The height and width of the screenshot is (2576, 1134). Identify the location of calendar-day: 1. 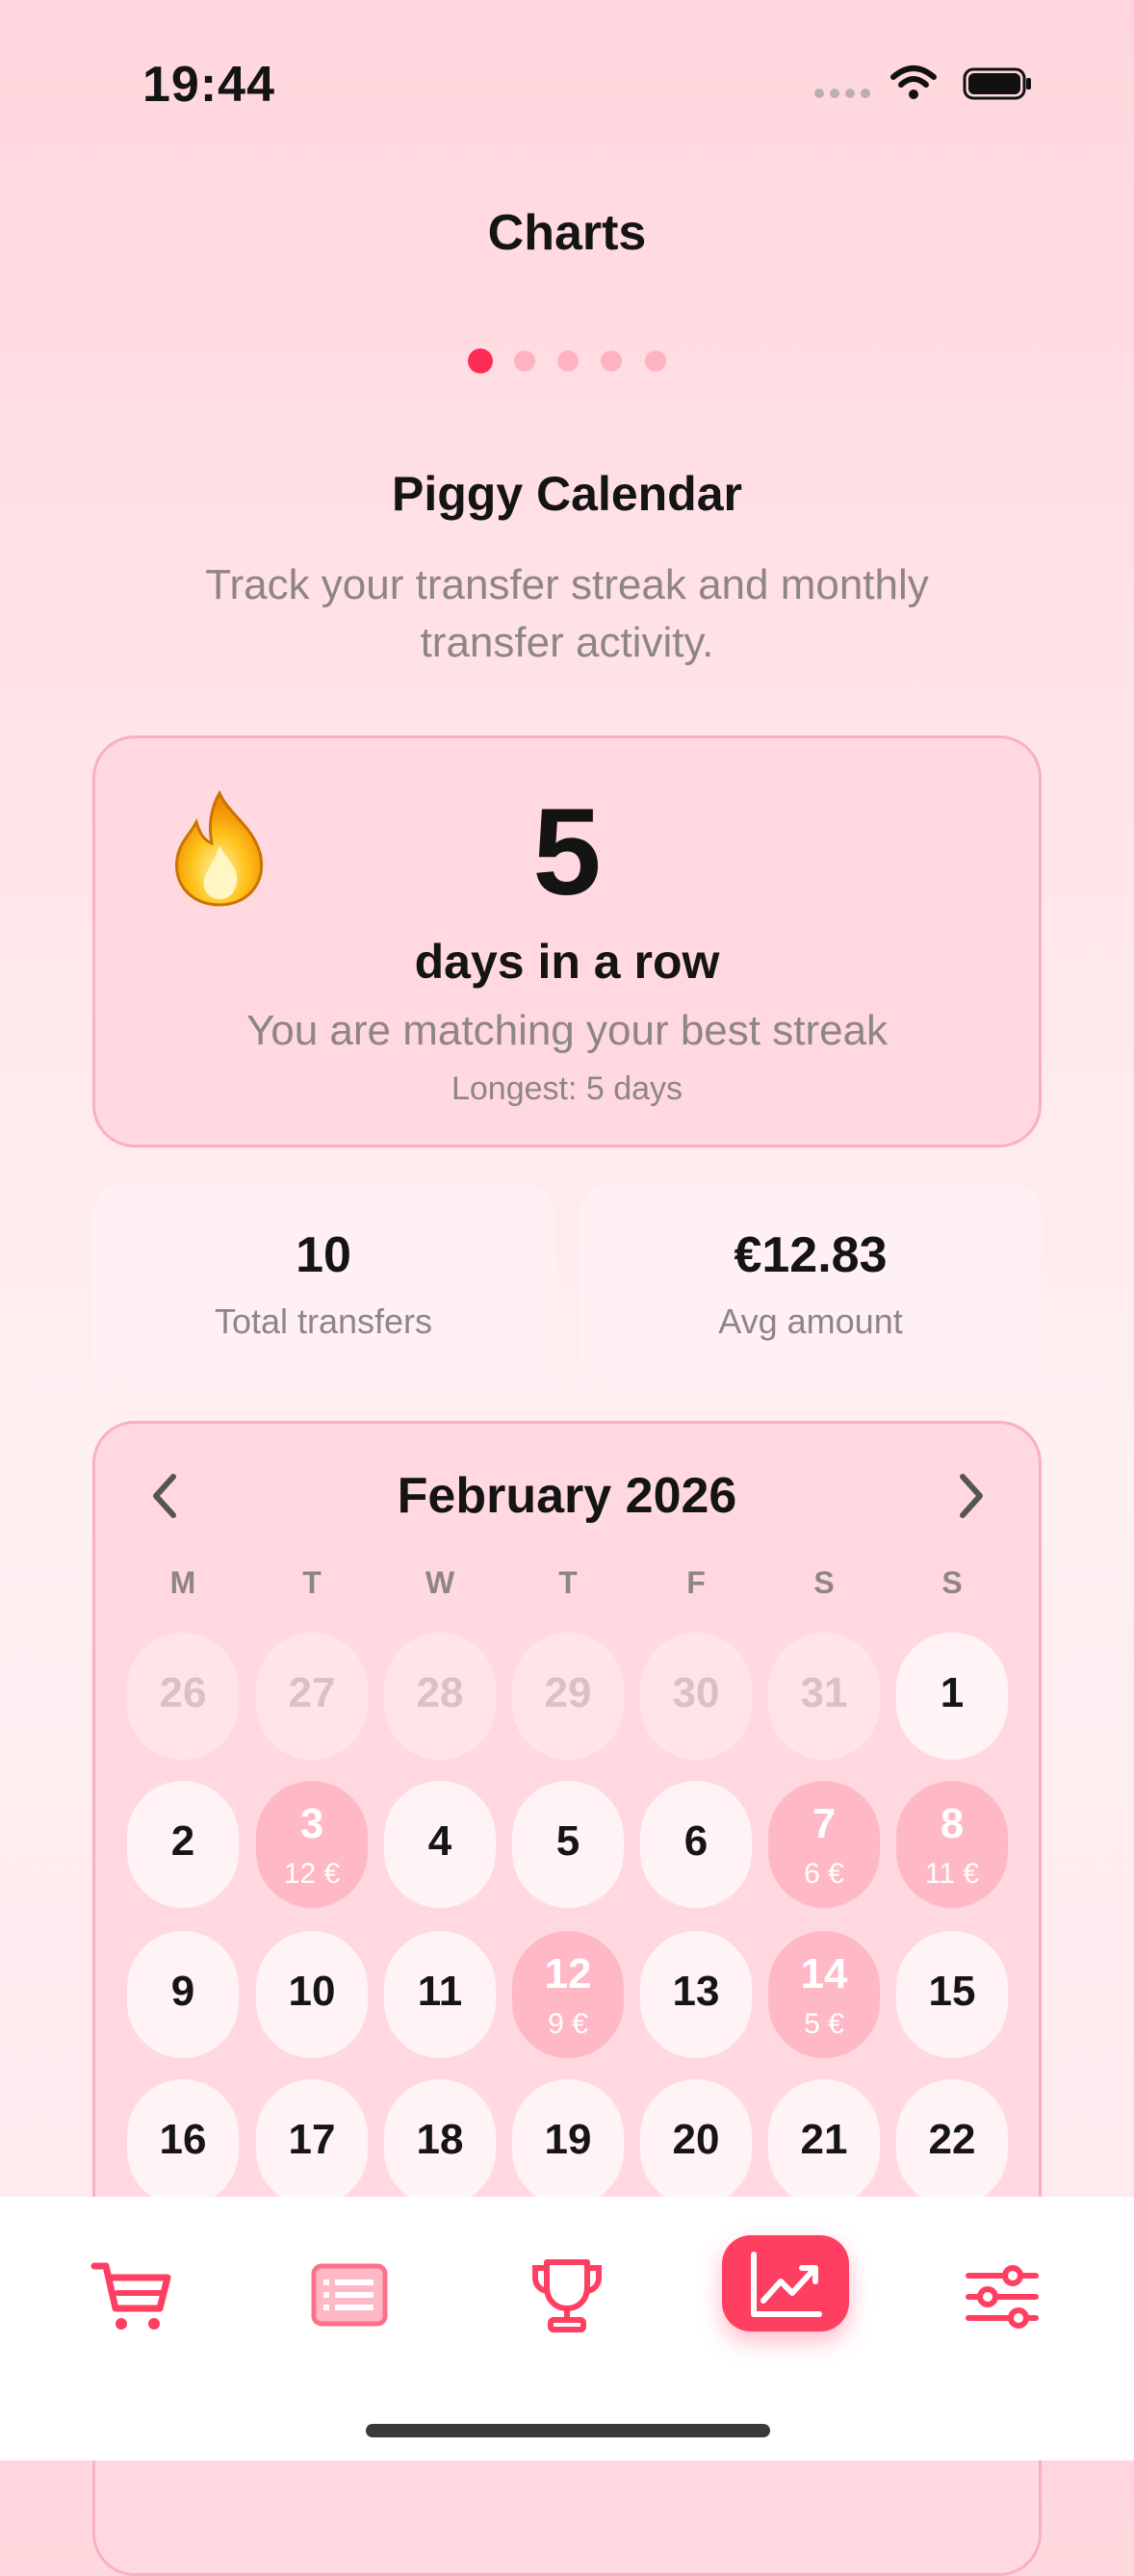
(952, 1697).